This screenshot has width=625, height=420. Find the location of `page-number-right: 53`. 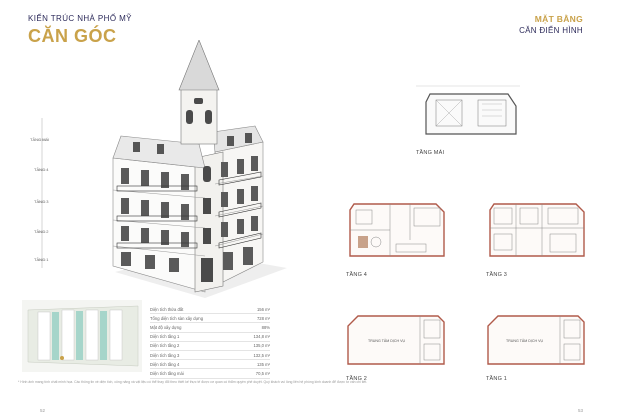

page-number-right: 53 is located at coordinates (581, 410).